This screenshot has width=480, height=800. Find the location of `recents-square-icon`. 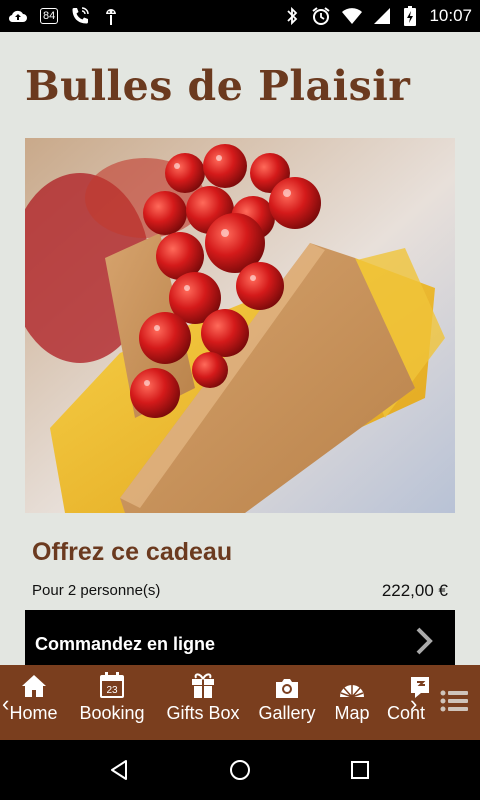

recents-square-icon is located at coordinates (360, 770).